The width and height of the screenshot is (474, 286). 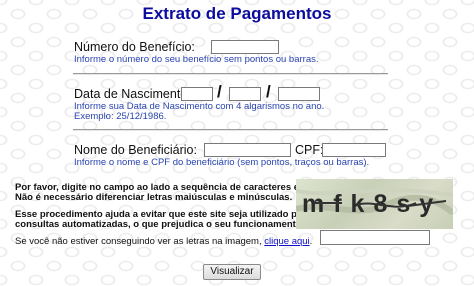 I want to click on captcha-fallback-end: ., so click(x=311, y=241).